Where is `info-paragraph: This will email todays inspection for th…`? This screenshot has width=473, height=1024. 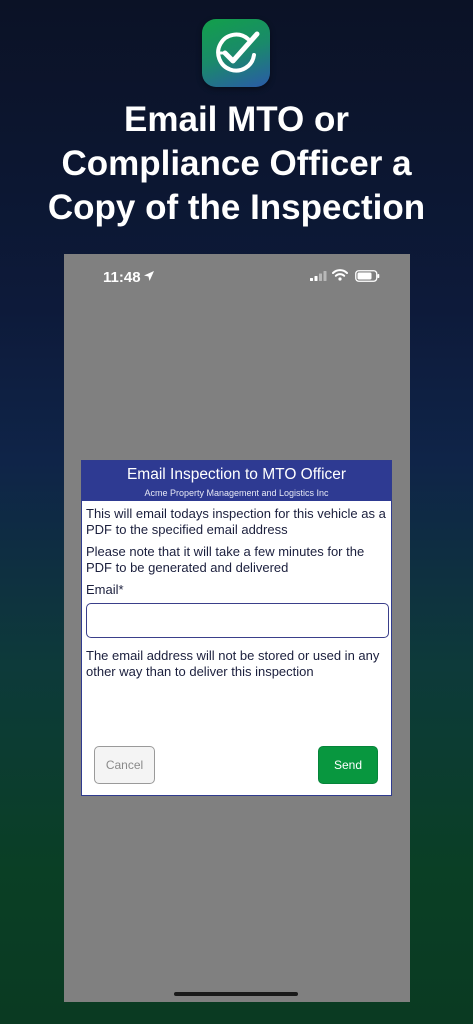
info-paragraph: This will email todays inspection for th… is located at coordinates (236, 521).